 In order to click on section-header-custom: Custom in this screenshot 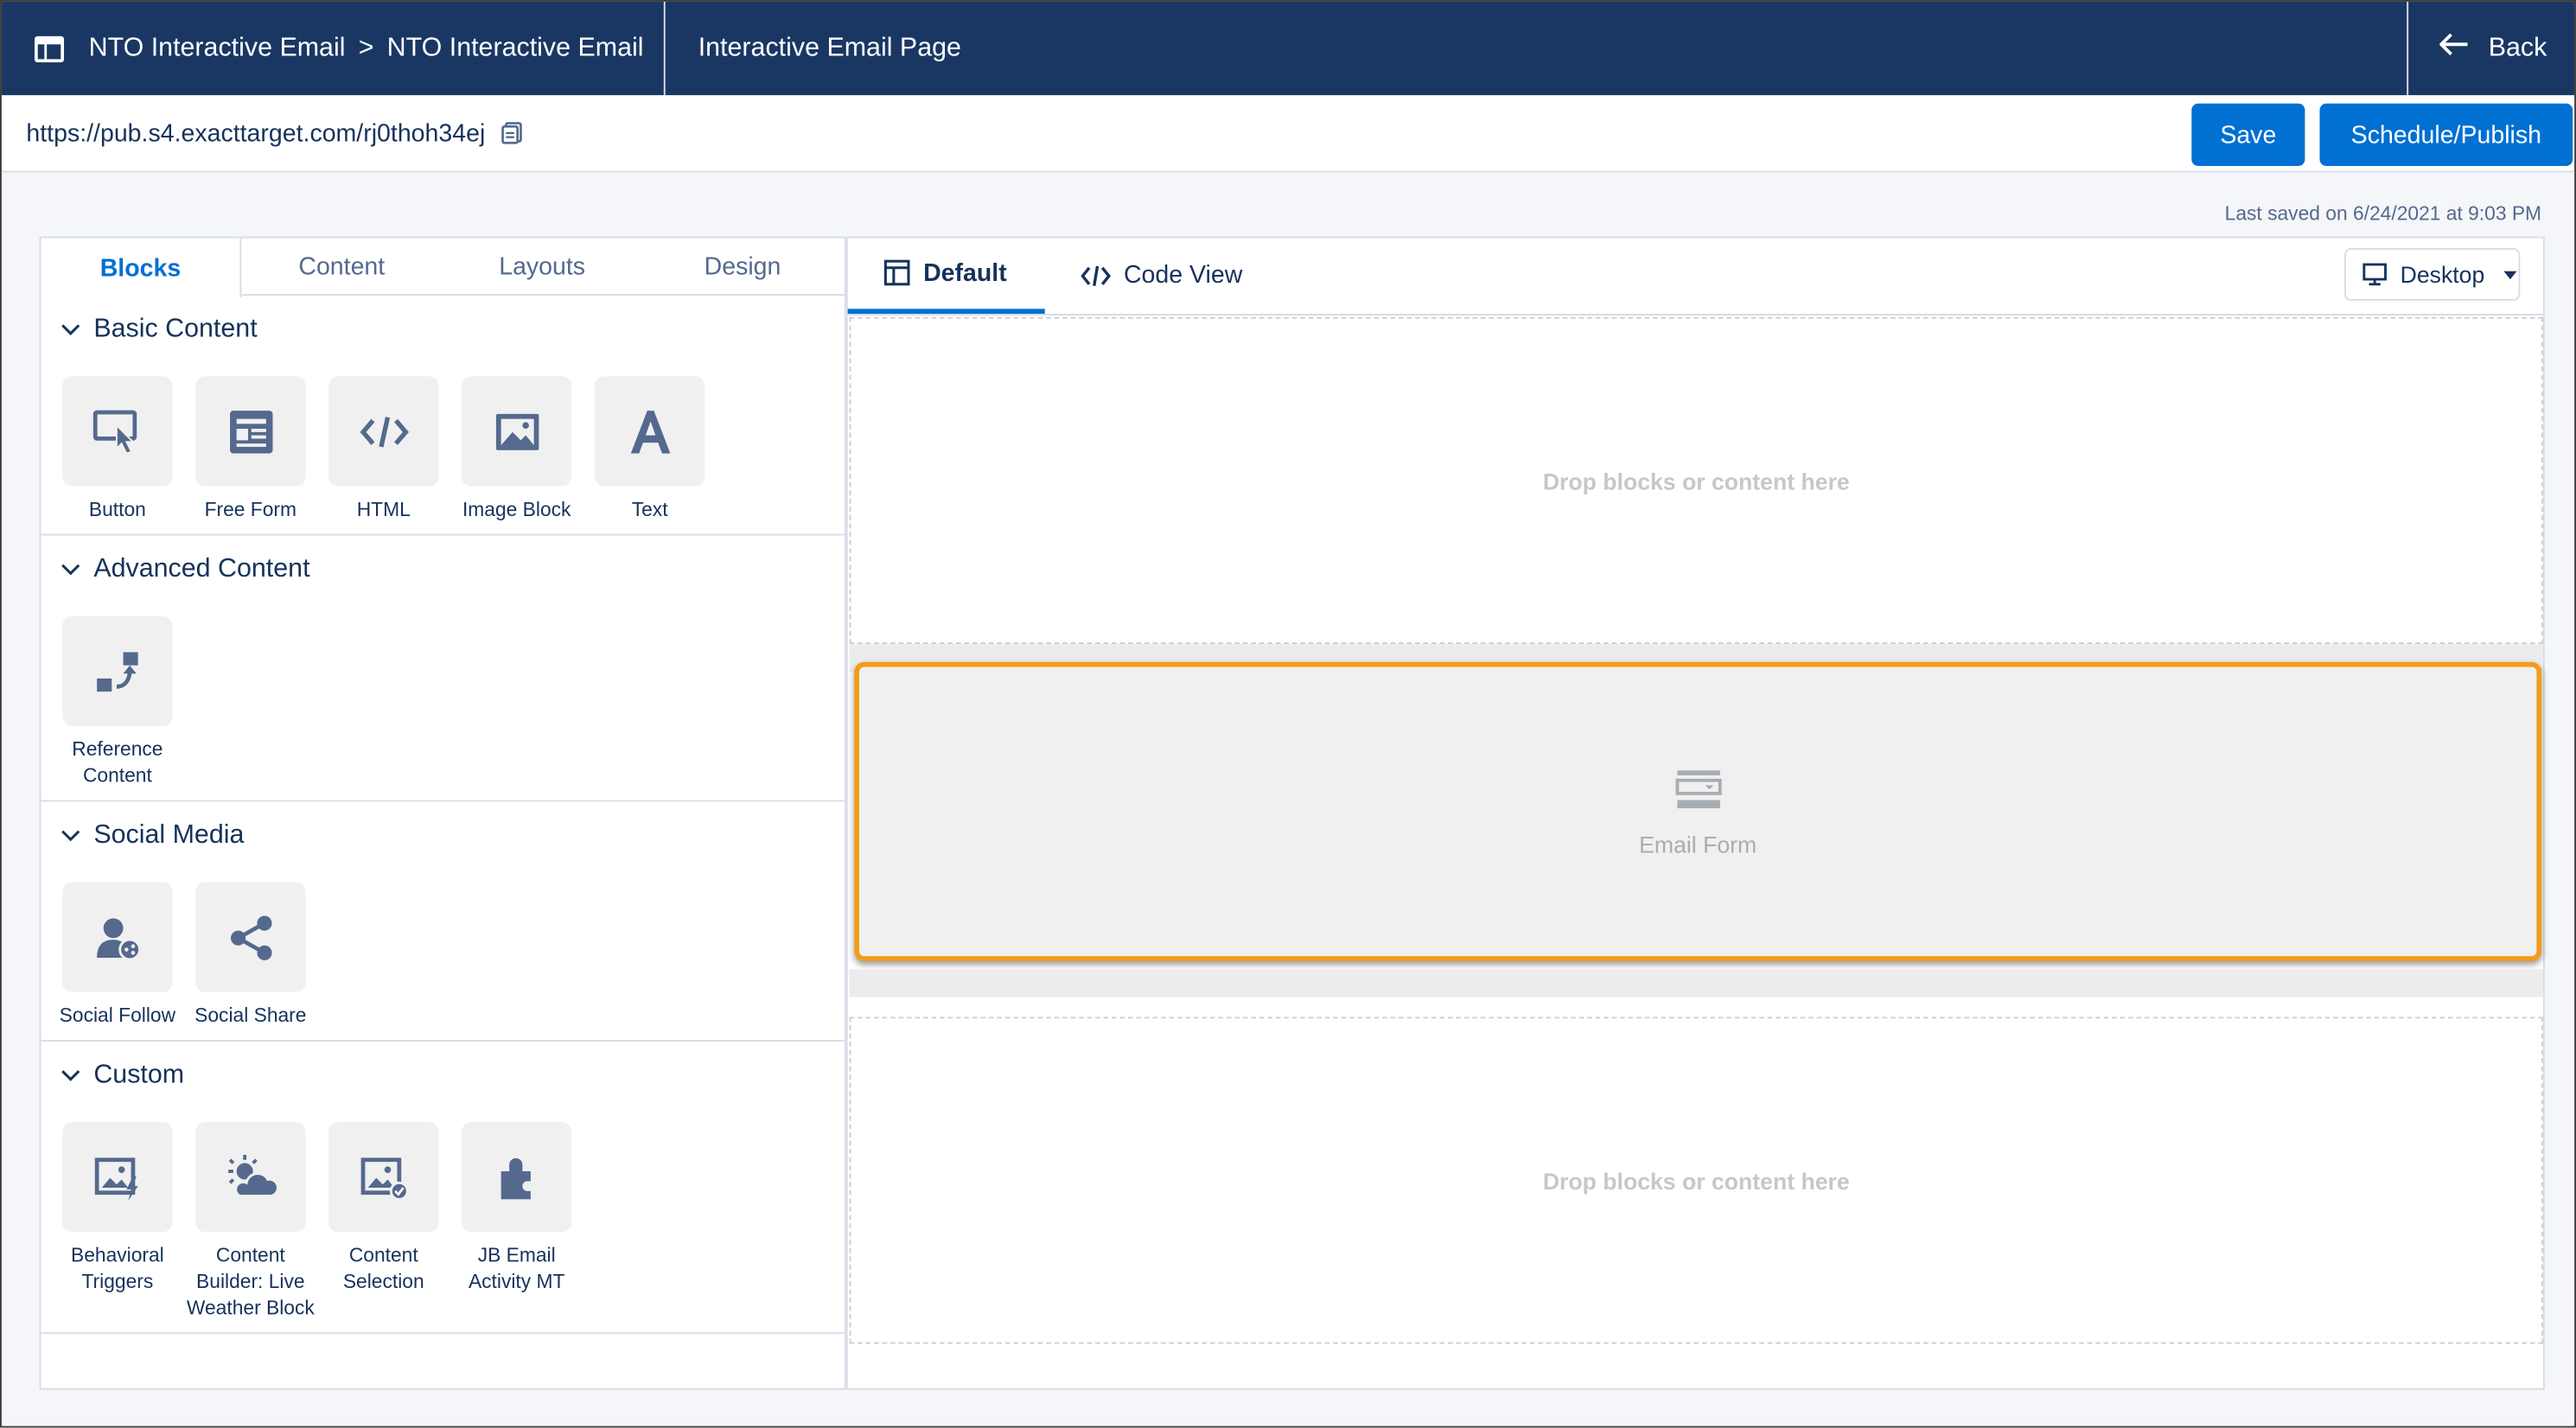, I will do `click(453, 1076)`.